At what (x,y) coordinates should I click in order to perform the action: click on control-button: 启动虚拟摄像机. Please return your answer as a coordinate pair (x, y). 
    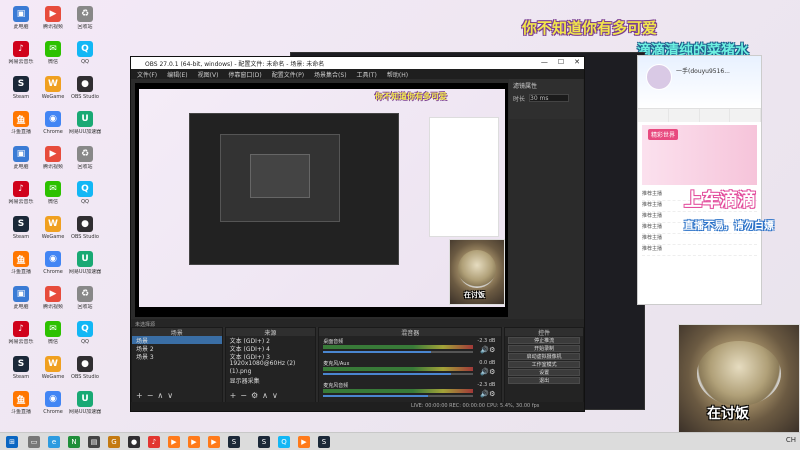
    Looking at the image, I should click on (544, 356).